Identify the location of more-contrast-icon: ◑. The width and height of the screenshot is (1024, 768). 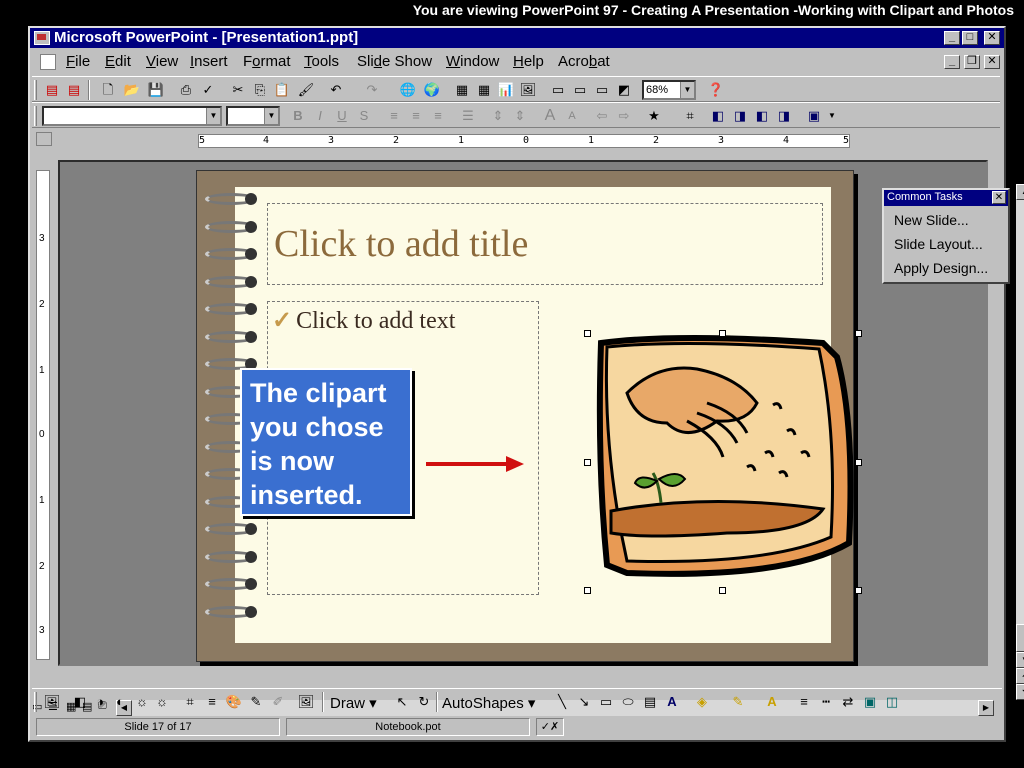
(100, 702).